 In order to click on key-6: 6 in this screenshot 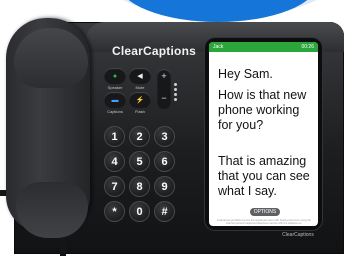, I will do `click(164, 161)`.